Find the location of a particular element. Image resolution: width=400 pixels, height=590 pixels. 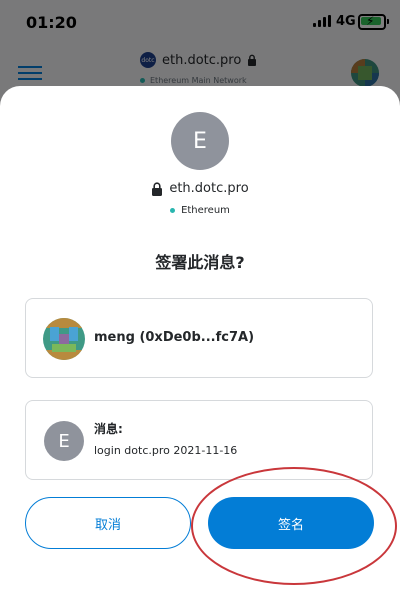

message-body: login dotc.pro 2021-11-16 is located at coordinates (166, 450).